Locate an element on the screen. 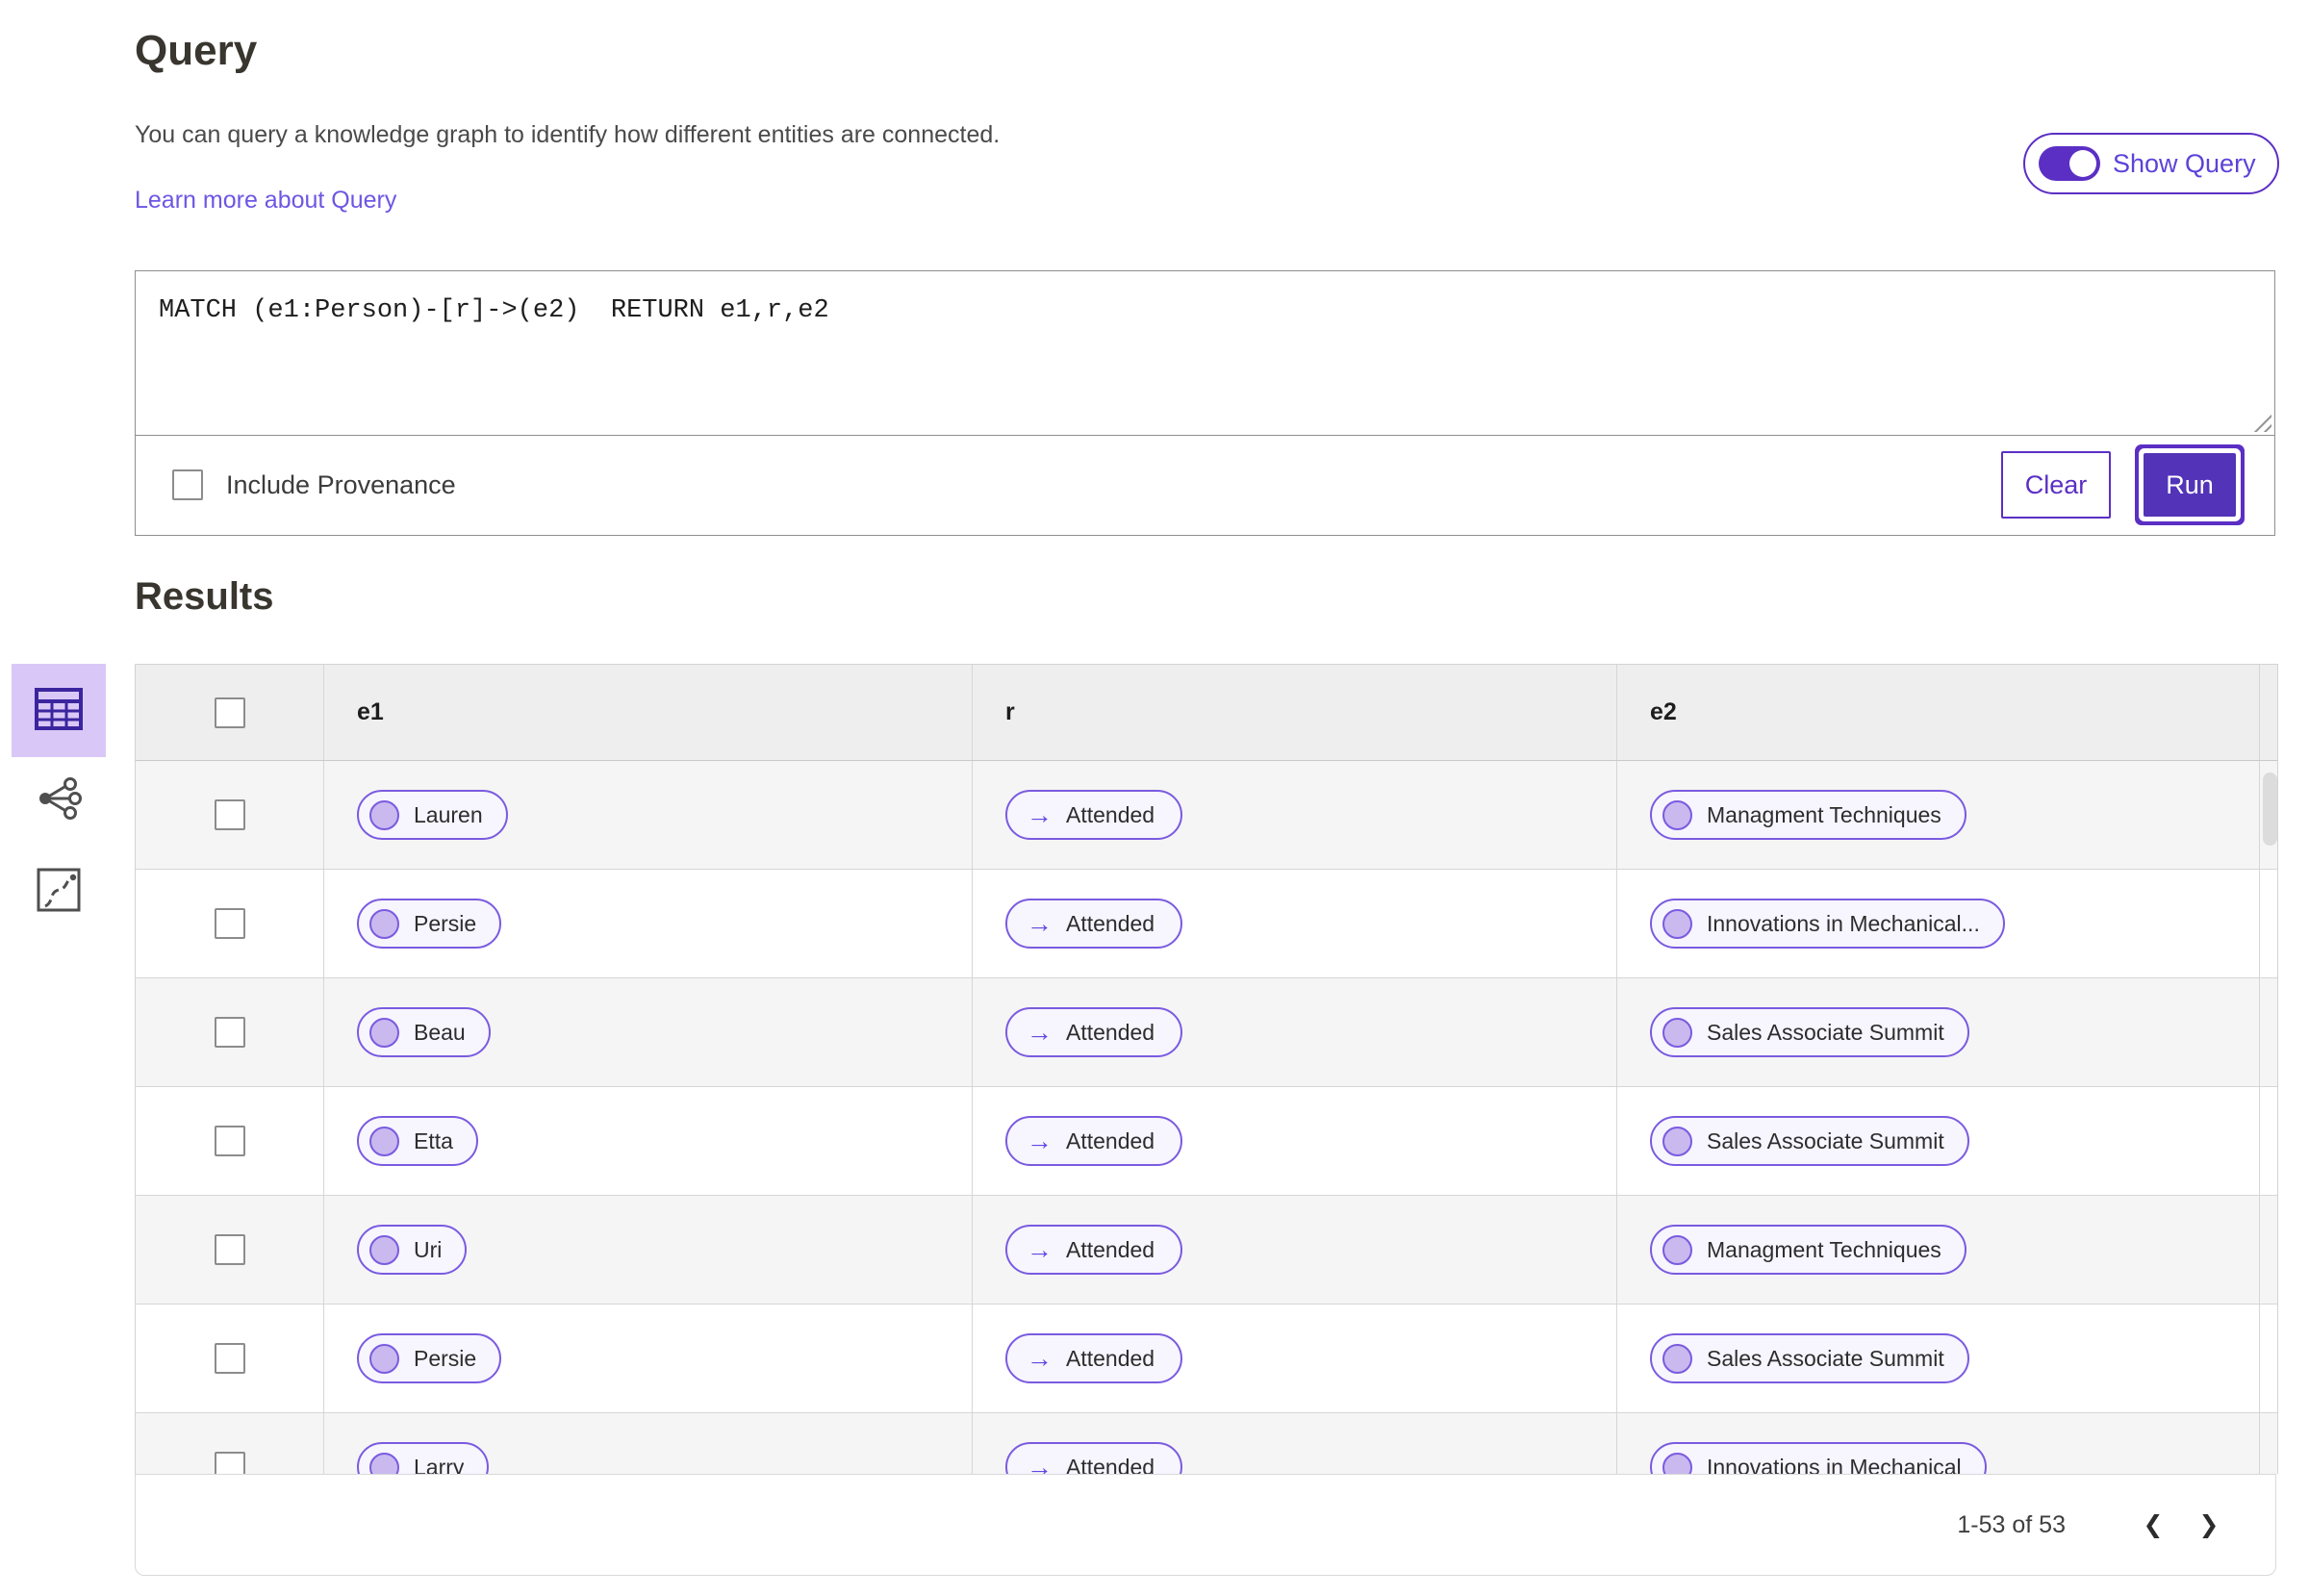 The height and width of the screenshot is (1596, 2309). pagination-bar: 1-53 of 53 ❮ ❯ is located at coordinates (1205, 1525).